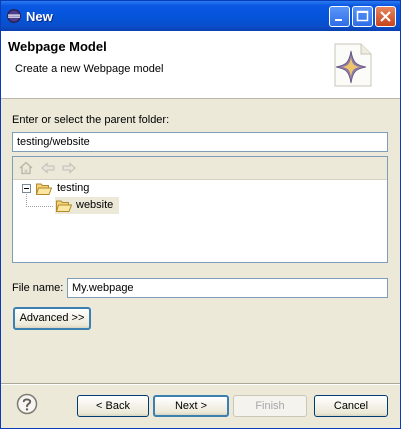 The width and height of the screenshot is (401, 429). What do you see at coordinates (91, 120) in the screenshot?
I see `parent-folder-label: Enter or select the parent folder:` at bounding box center [91, 120].